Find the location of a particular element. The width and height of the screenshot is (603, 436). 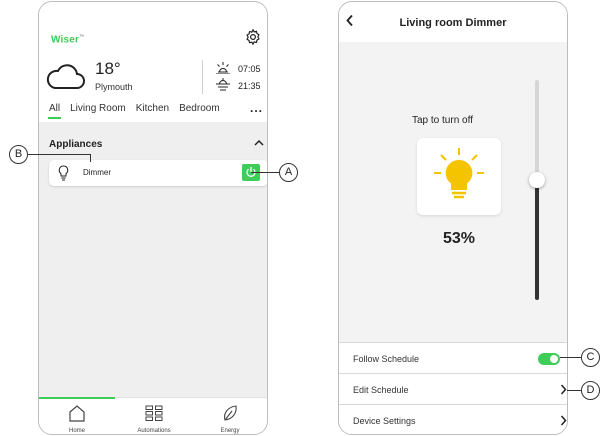

device-card-dimmer: Dimmer is located at coordinates (158, 173).